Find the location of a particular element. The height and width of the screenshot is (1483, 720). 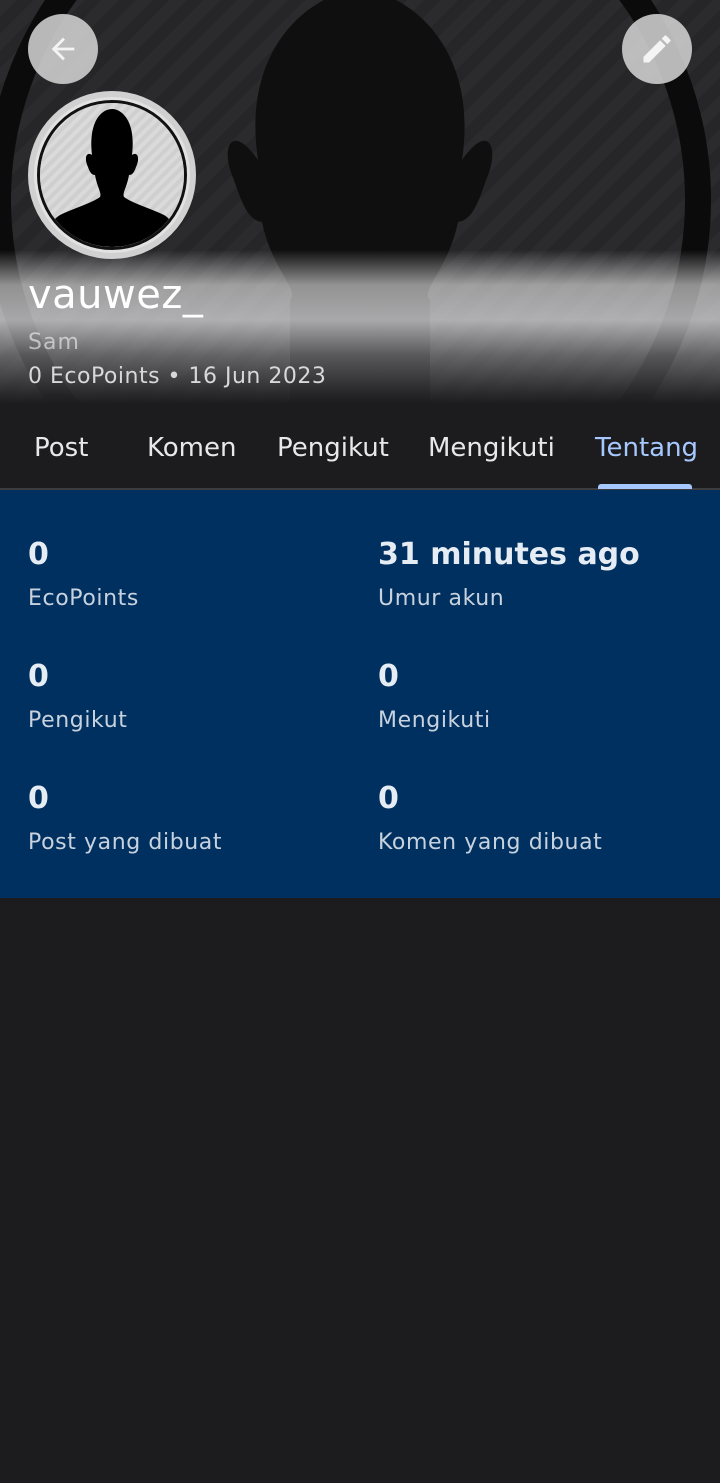

stat-value: 31 minutes ago is located at coordinates (509, 554).